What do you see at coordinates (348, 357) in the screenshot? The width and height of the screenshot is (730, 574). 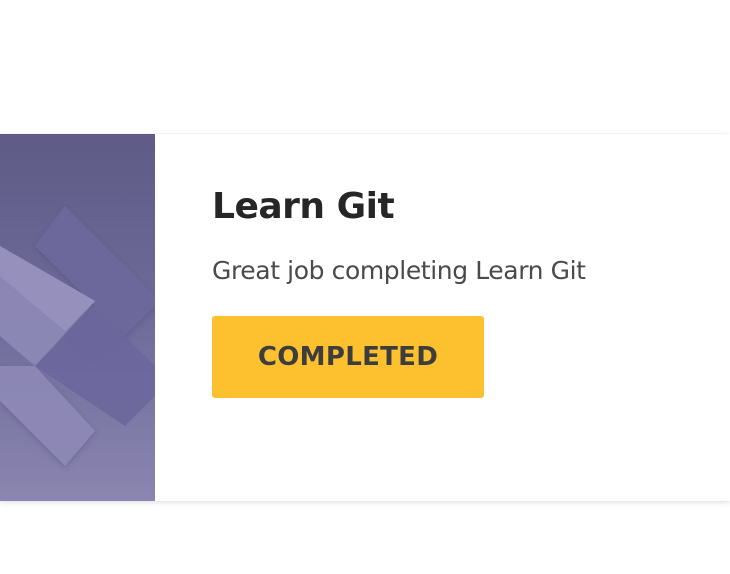 I see `completed-button: COMPLETED` at bounding box center [348, 357].